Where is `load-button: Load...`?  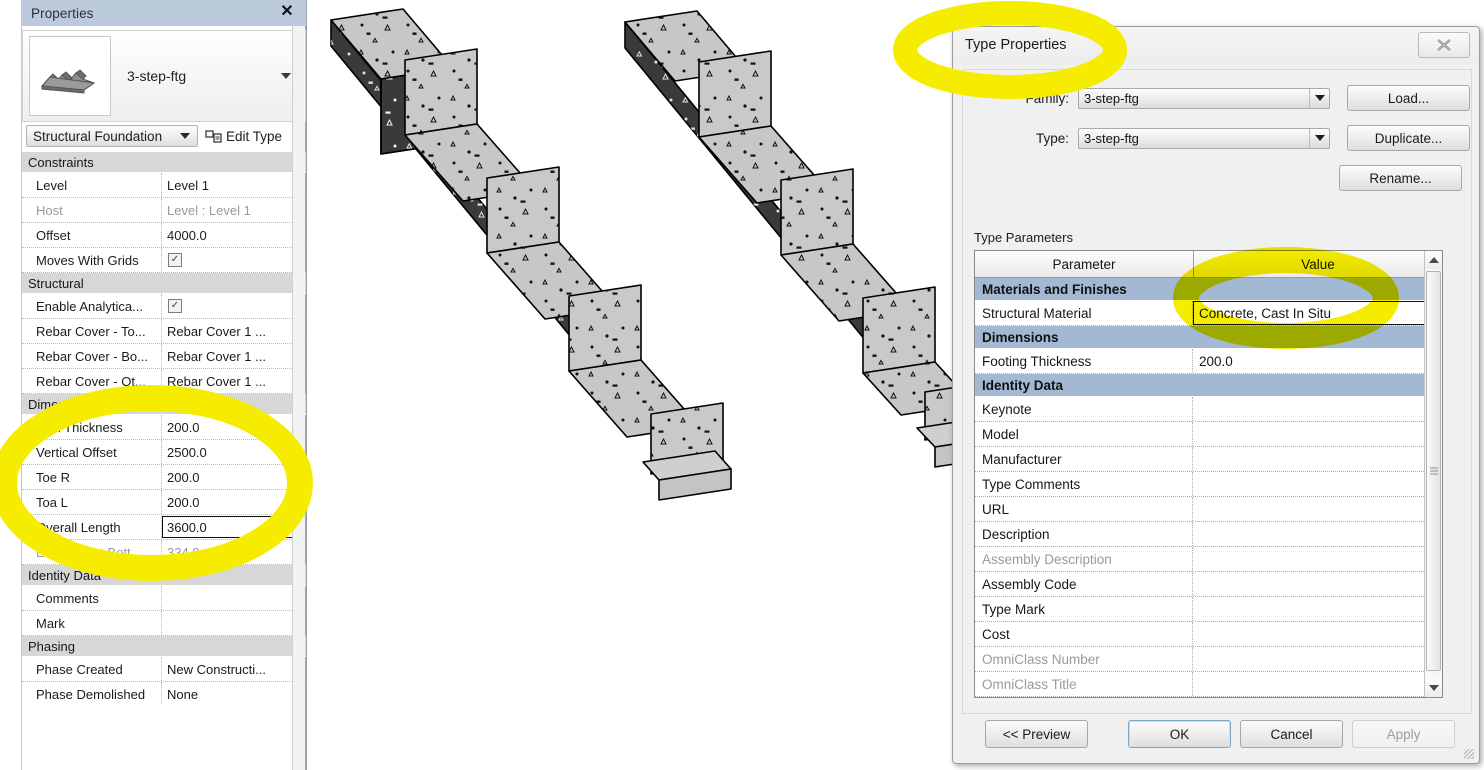 load-button: Load... is located at coordinates (1408, 98).